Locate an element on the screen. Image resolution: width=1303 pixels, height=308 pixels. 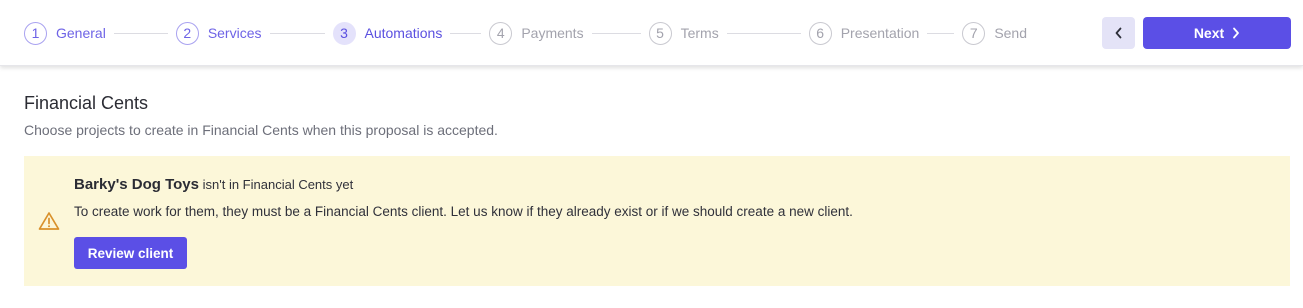
review-client-button: Review client is located at coordinates (130, 253).